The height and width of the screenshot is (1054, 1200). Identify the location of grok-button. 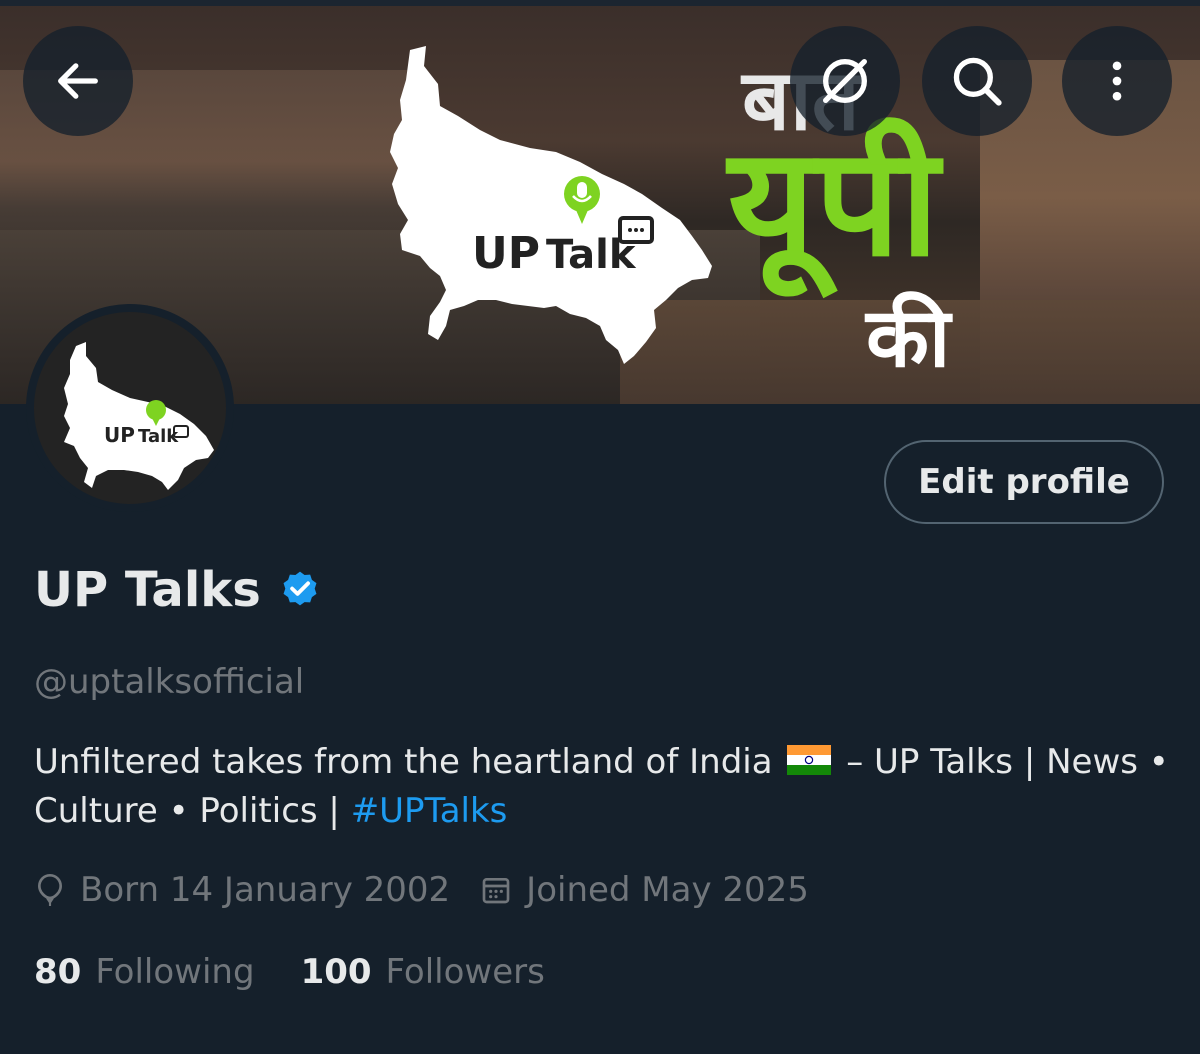
(845, 81).